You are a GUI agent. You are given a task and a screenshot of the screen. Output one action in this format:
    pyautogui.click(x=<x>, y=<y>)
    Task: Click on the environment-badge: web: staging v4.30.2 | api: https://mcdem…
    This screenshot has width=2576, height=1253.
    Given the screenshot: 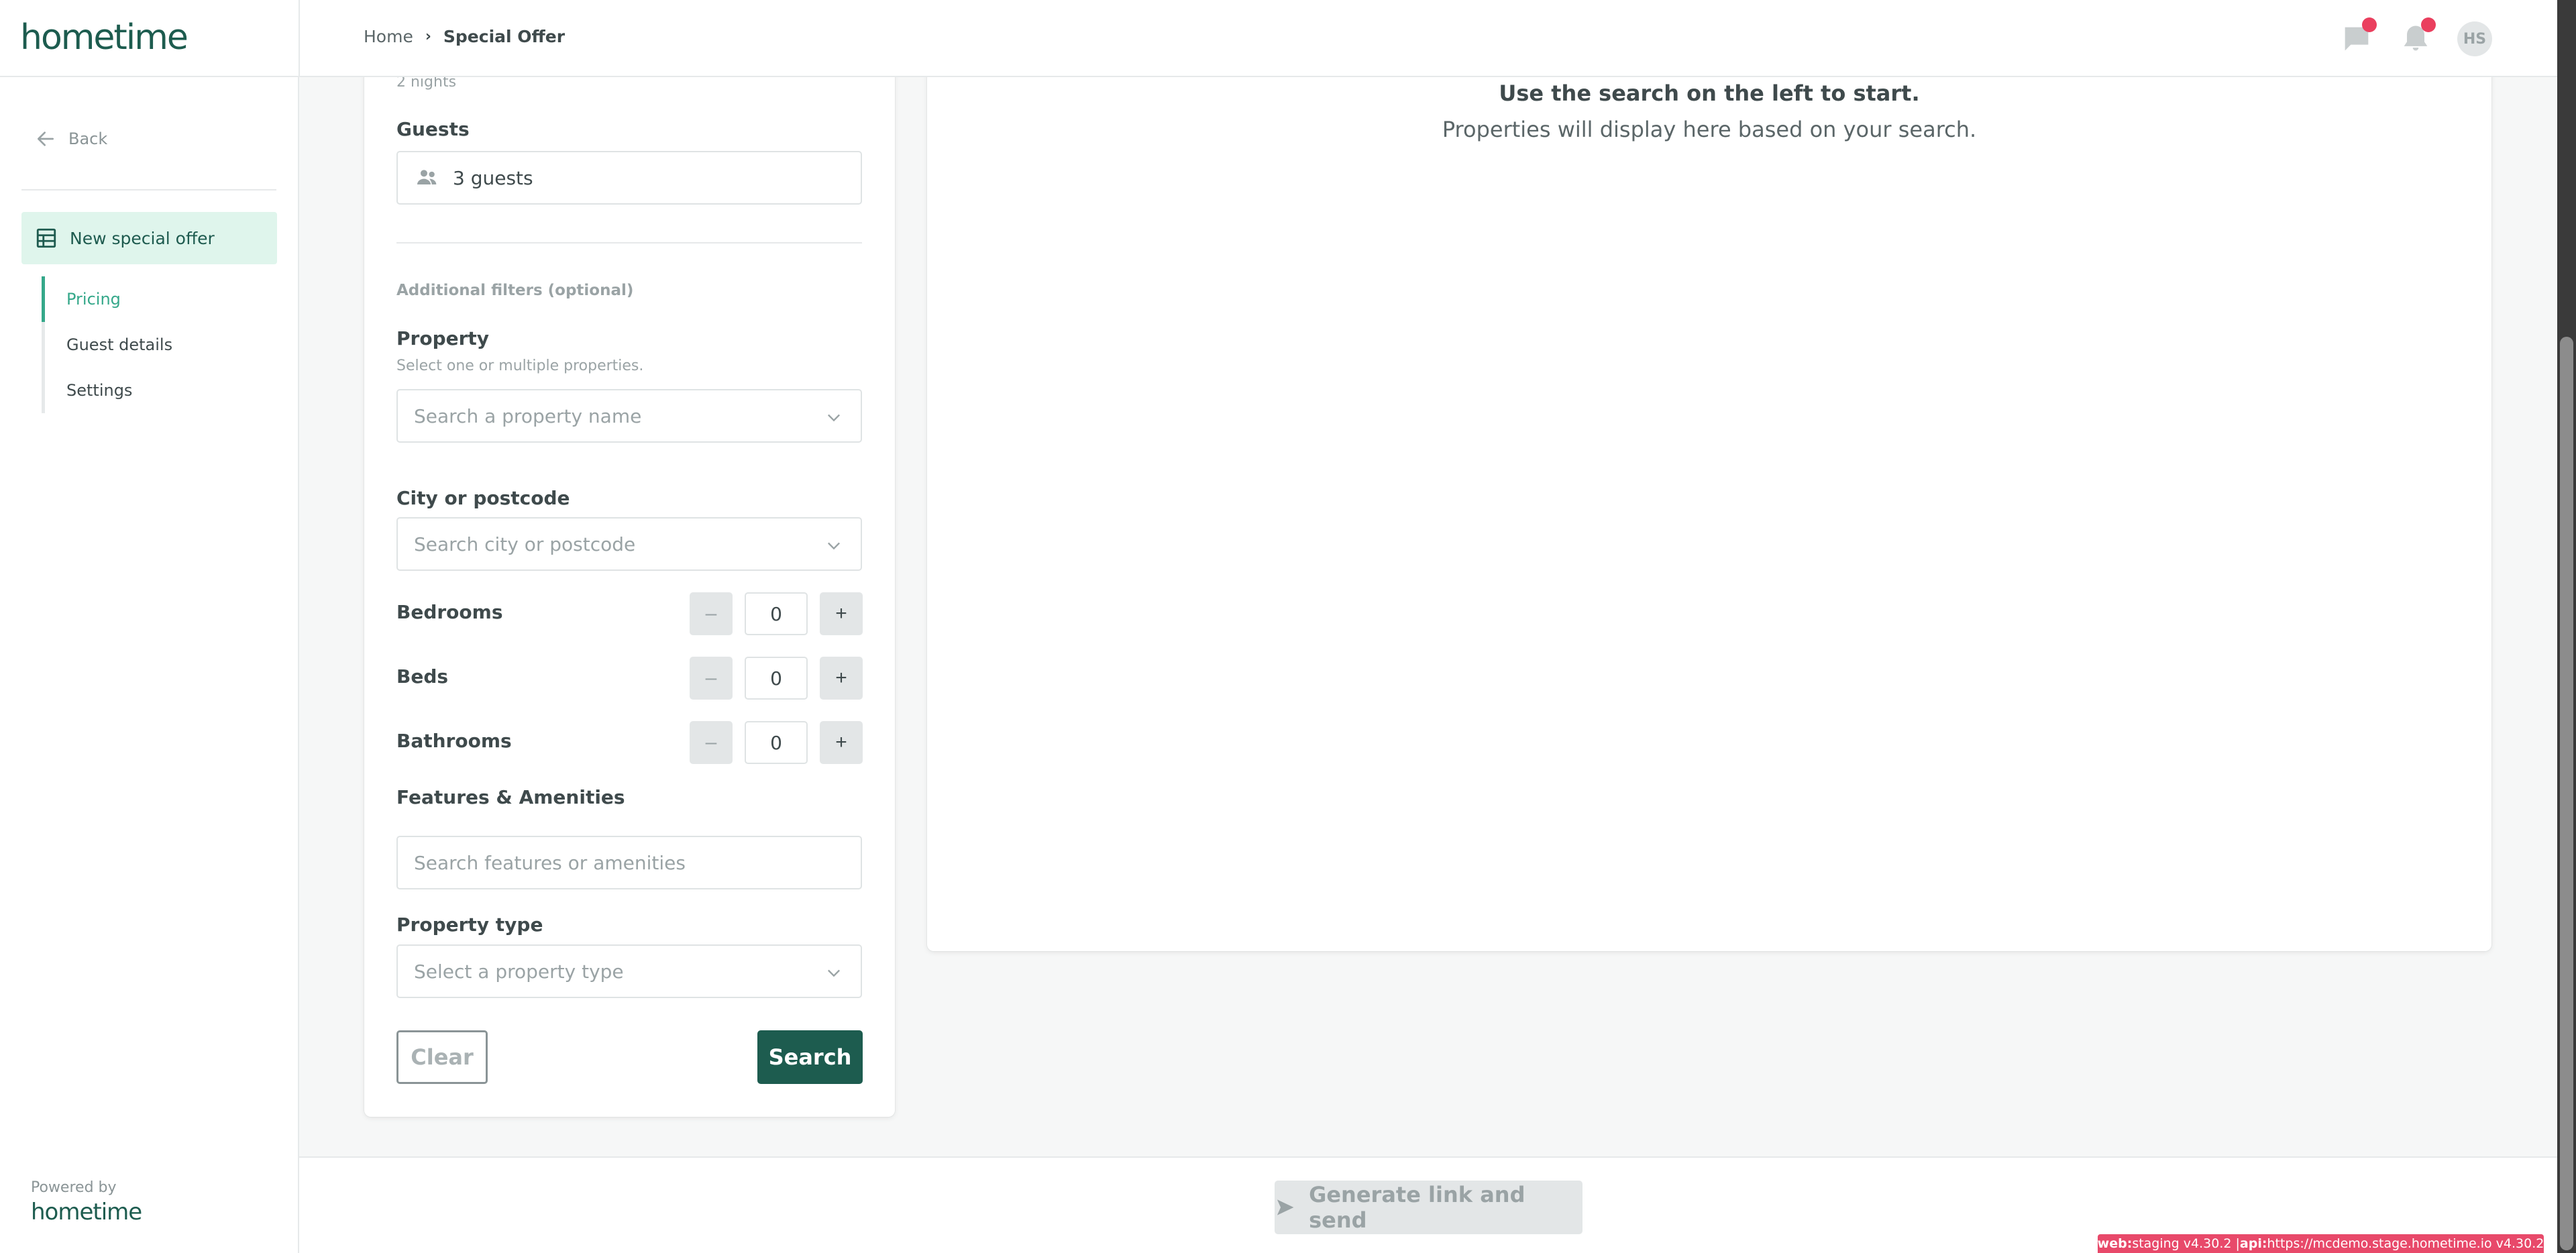 What is the action you would take?
    pyautogui.click(x=2321, y=1243)
    